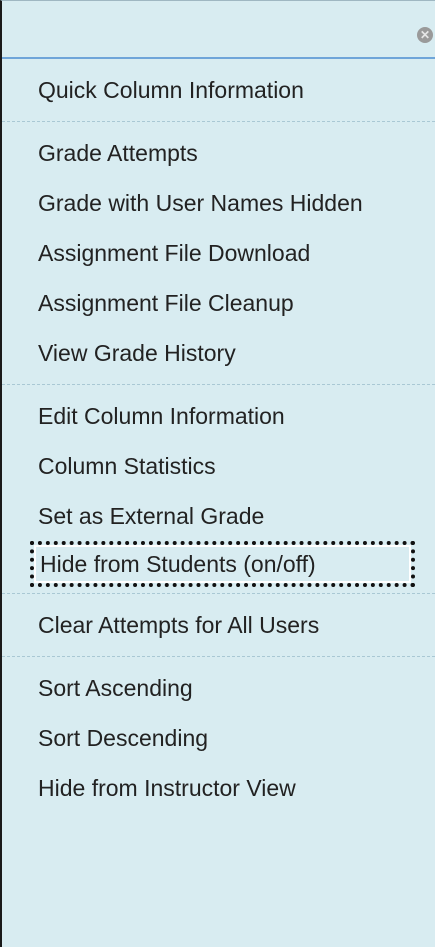  I want to click on menu-item-quick-column-information: Quick Column Information, so click(233, 90).